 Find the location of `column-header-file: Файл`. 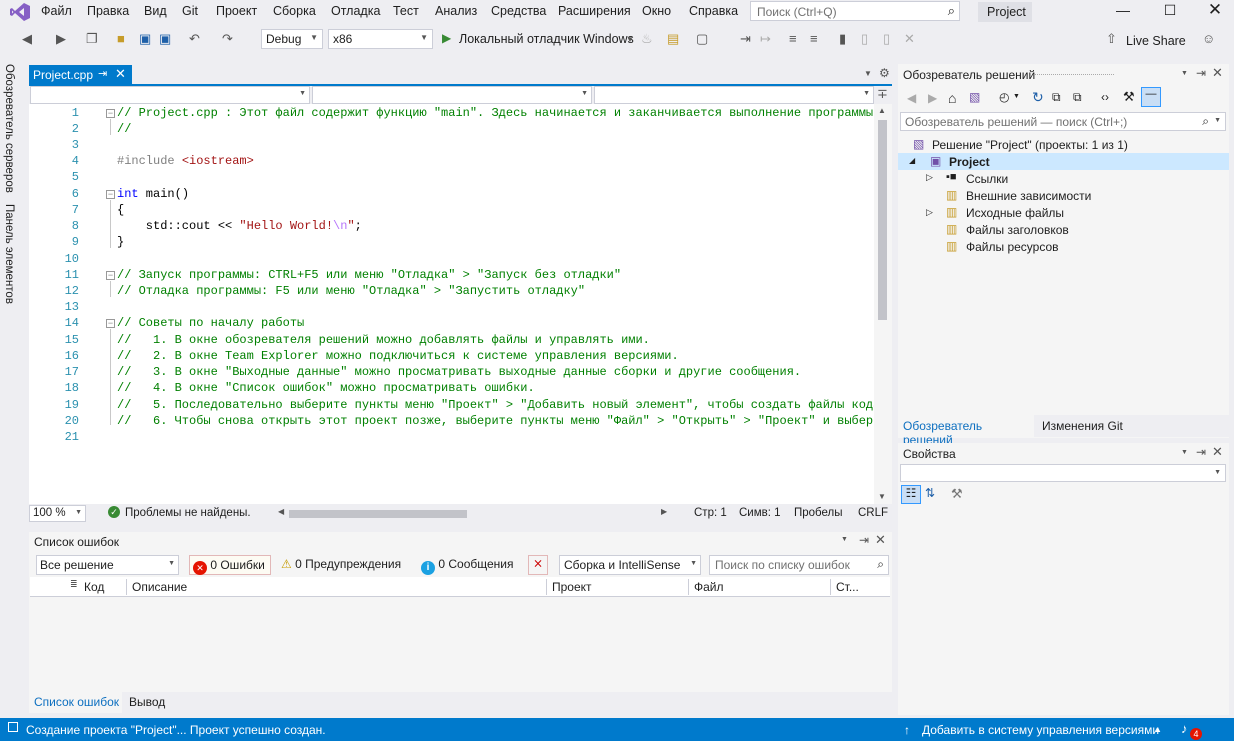

column-header-file: Файл is located at coordinates (709, 587).